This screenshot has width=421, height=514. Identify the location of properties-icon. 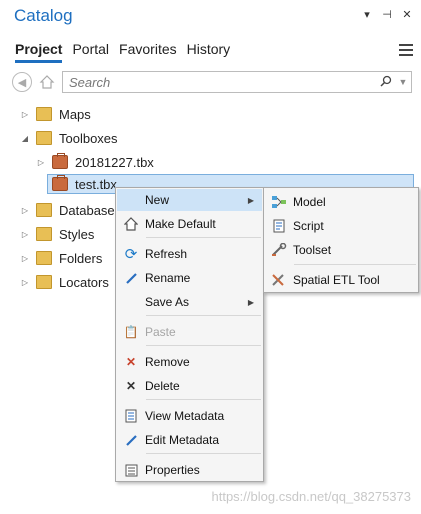
(131, 470).